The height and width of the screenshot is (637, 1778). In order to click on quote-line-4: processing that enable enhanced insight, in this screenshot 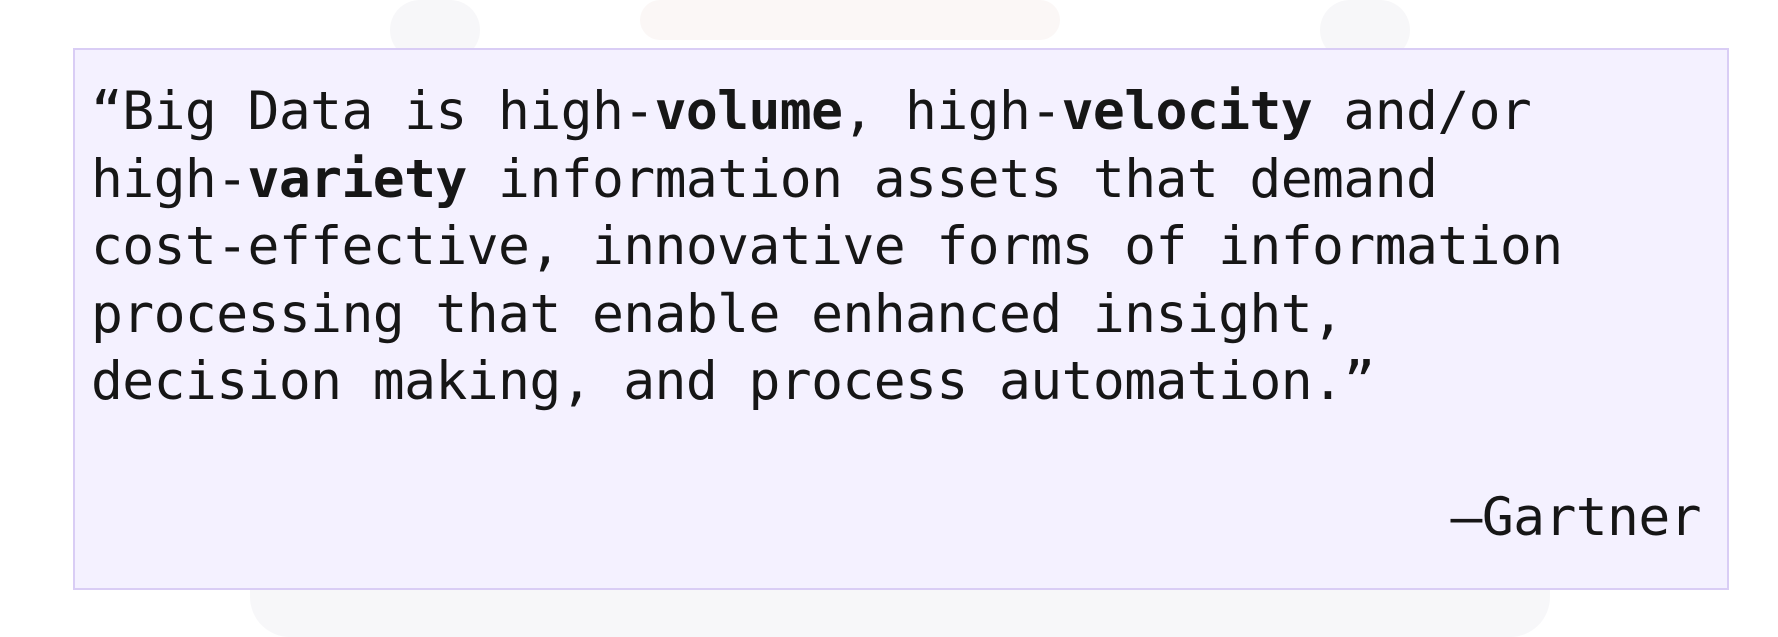, I will do `click(906, 315)`.